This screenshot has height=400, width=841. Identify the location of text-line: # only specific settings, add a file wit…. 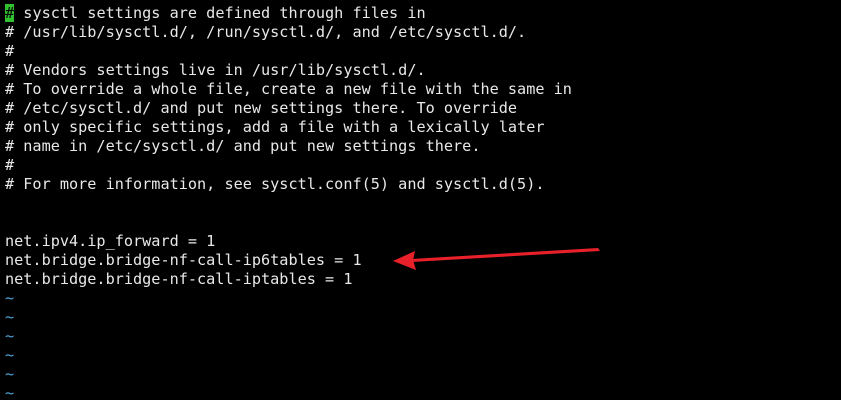
(275, 127).